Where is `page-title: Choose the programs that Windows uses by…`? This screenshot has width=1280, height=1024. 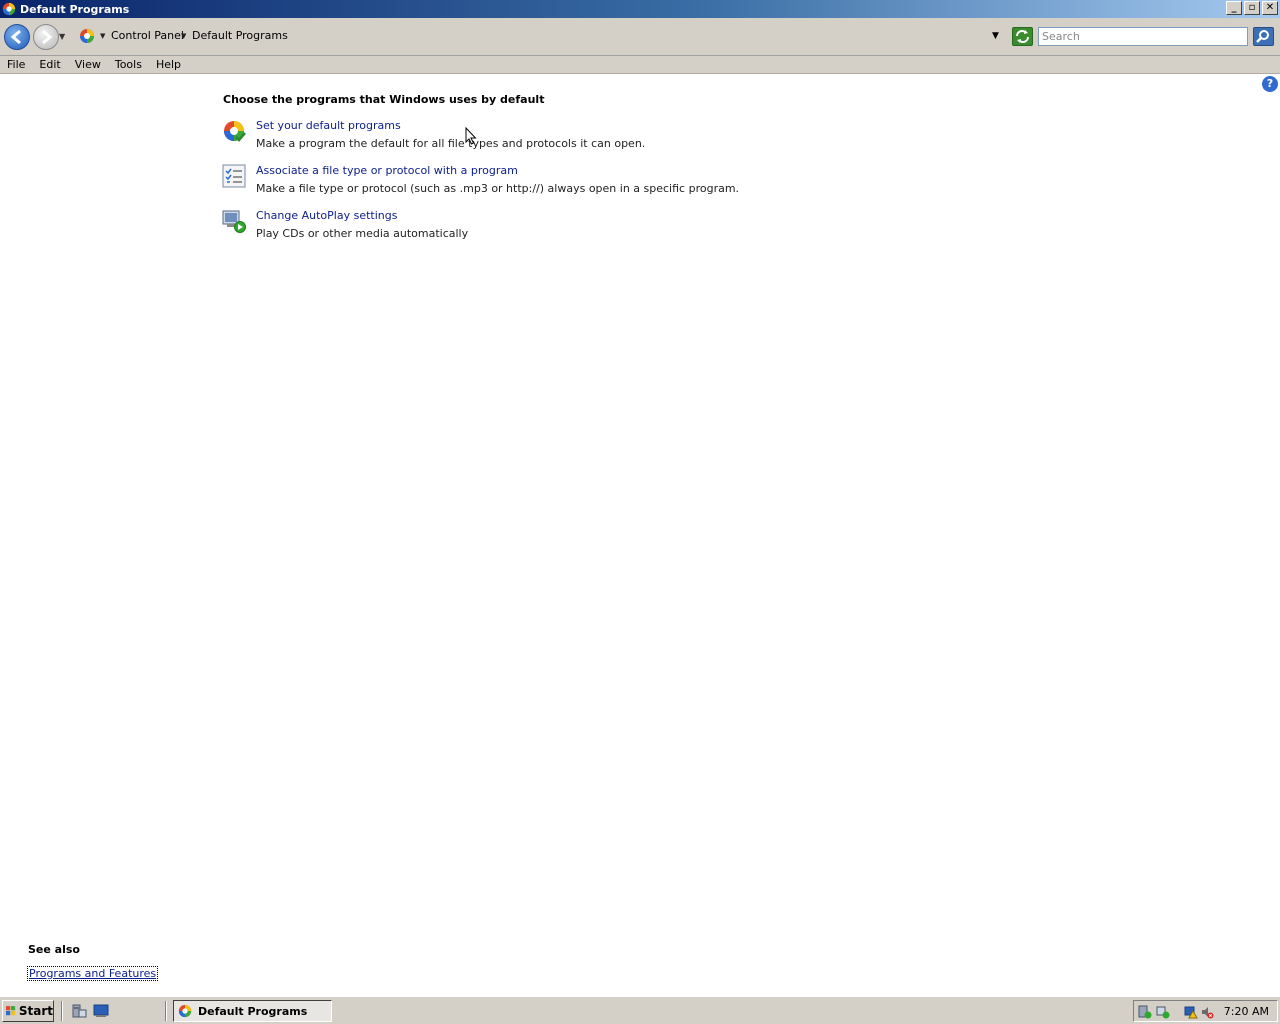
page-title: Choose the programs that Windows uses by… is located at coordinates (384, 99).